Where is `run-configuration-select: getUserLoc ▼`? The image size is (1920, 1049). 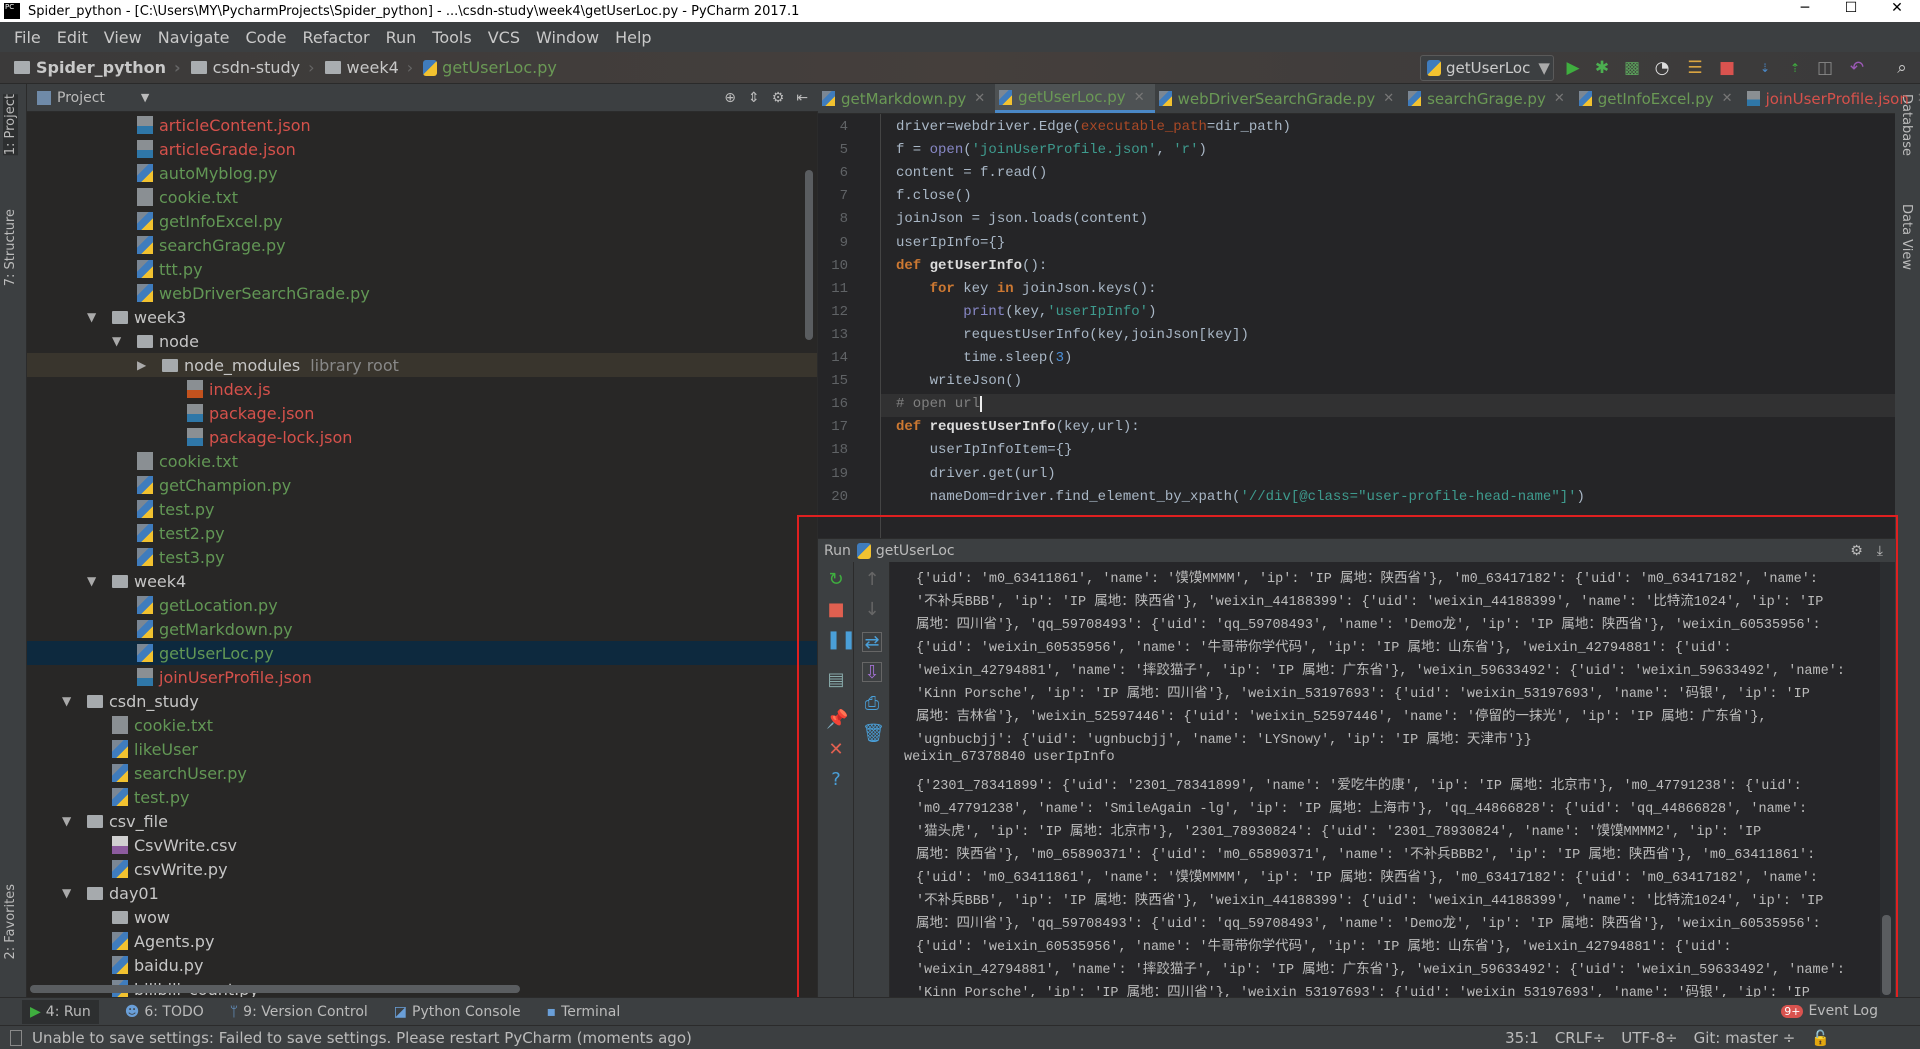 run-configuration-select: getUserLoc ▼ is located at coordinates (1487, 68).